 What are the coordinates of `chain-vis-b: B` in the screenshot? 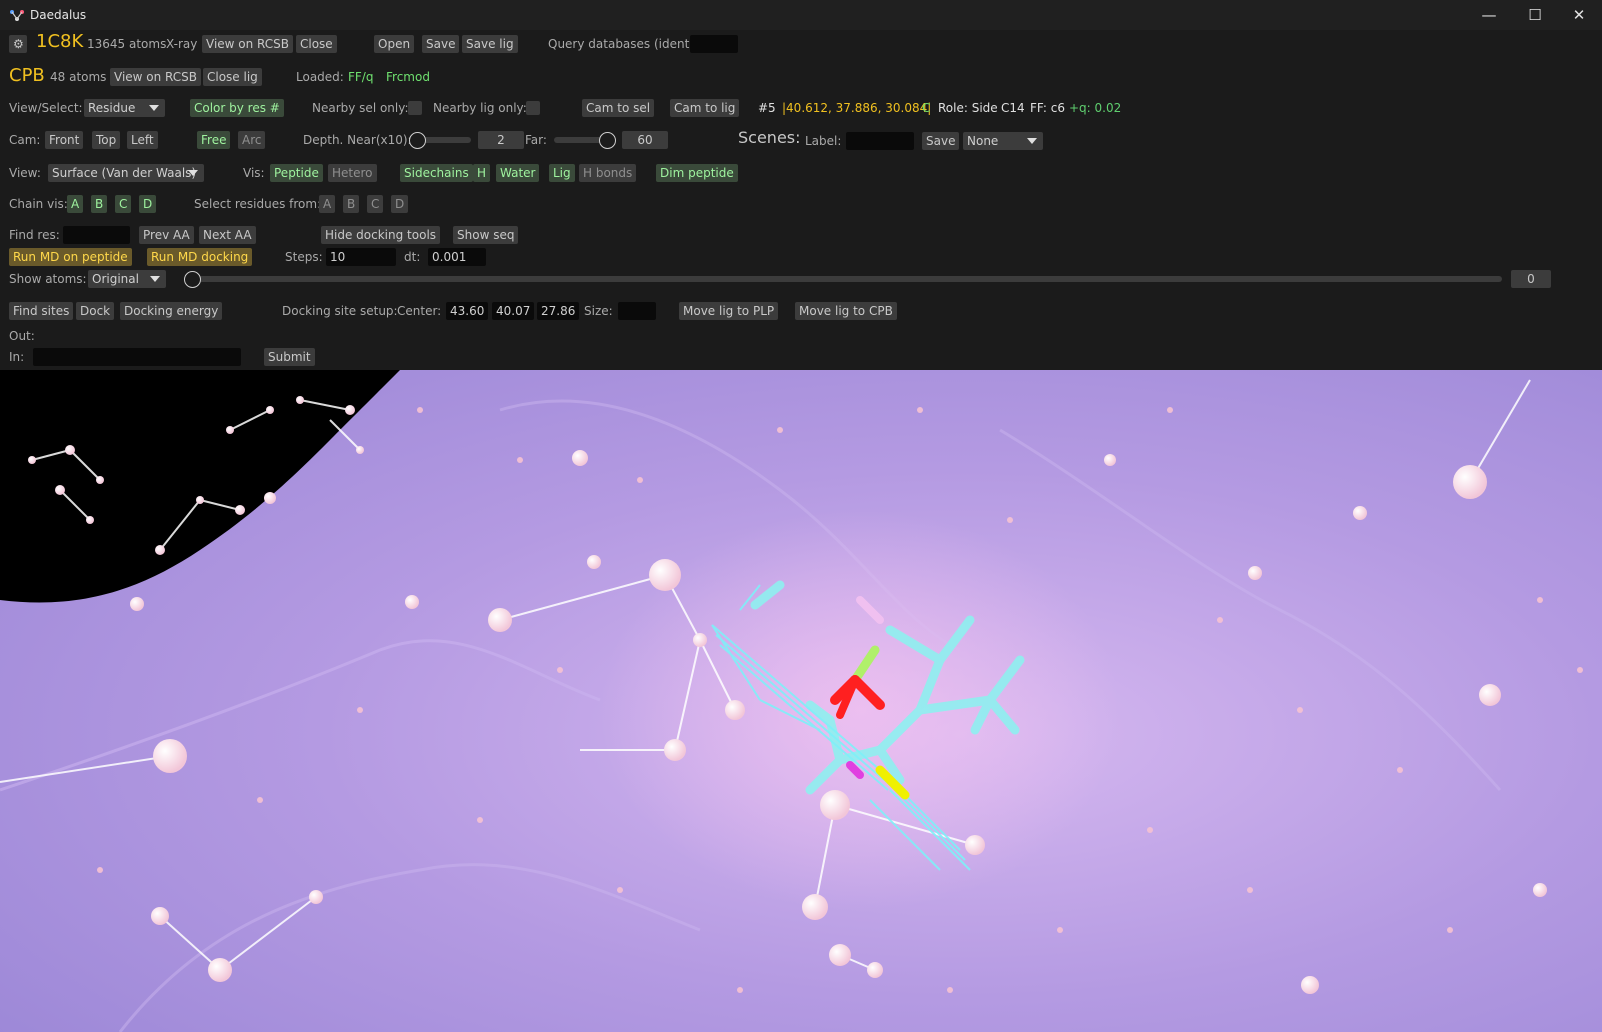 It's located at (99, 204).